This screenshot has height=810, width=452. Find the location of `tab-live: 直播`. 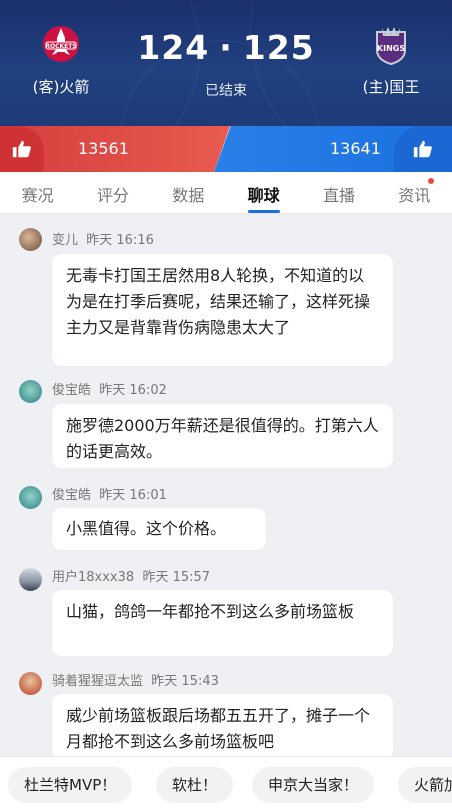

tab-live: 直播 is located at coordinates (338, 192).